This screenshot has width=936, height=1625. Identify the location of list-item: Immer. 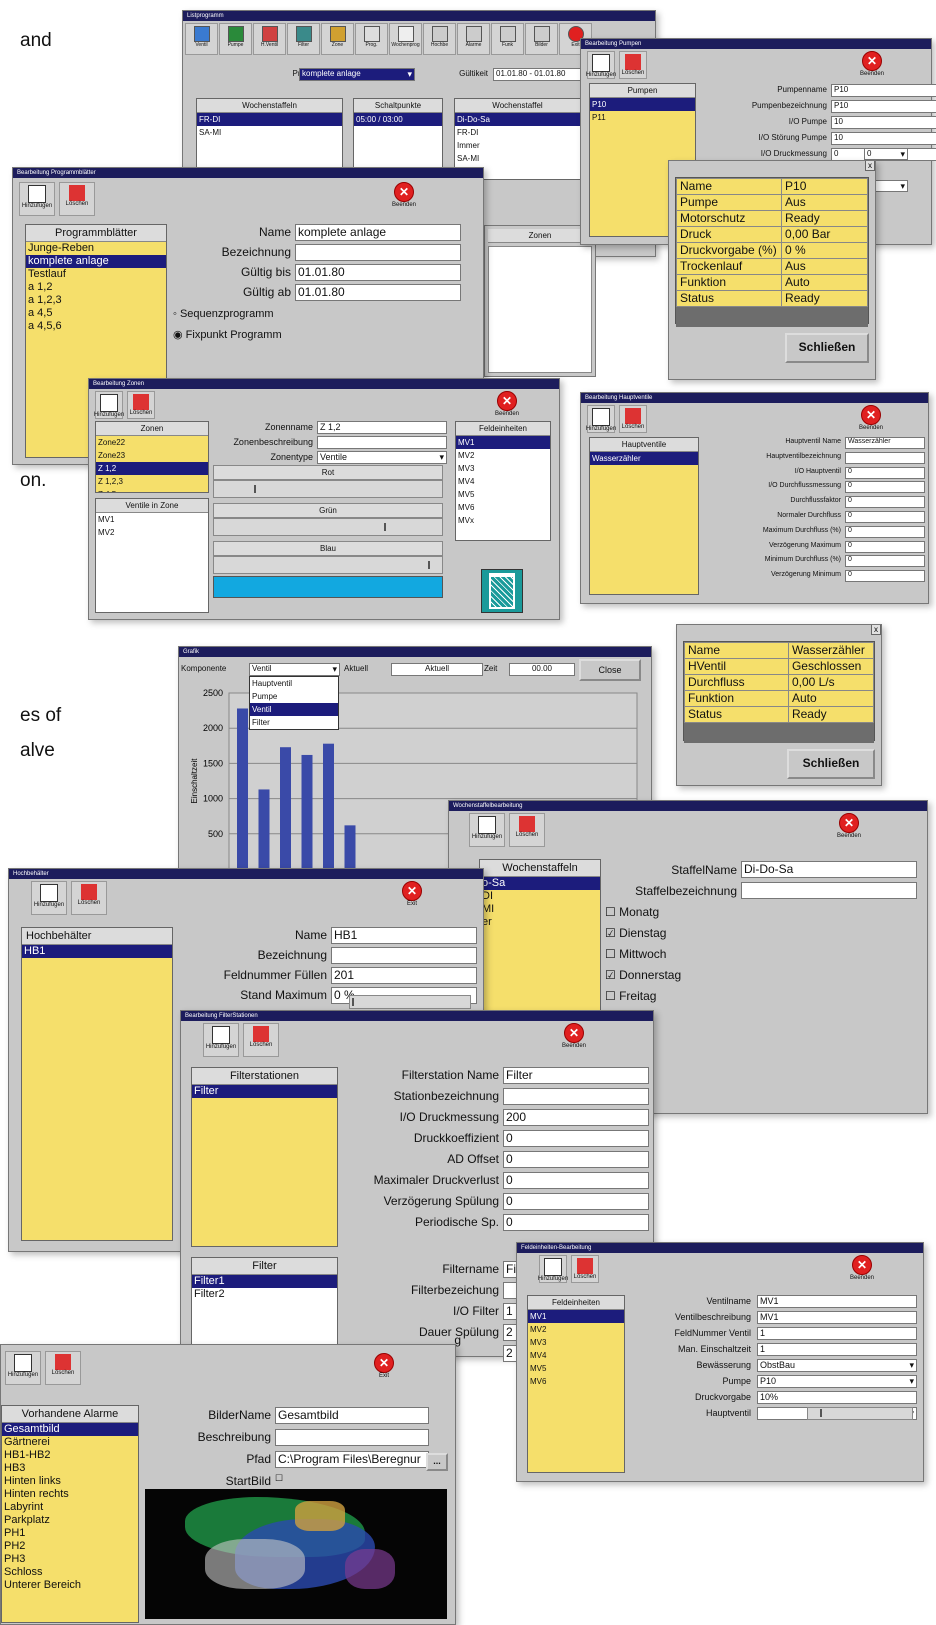
(517, 145).